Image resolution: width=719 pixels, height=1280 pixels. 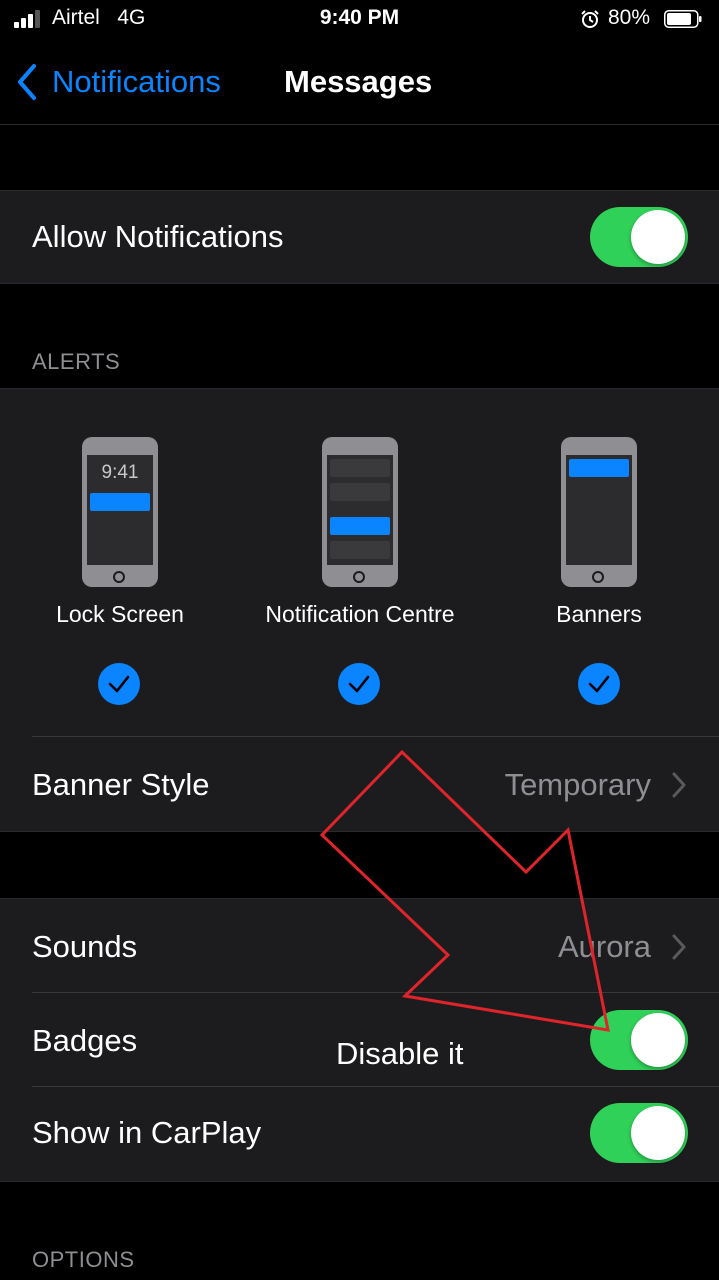 What do you see at coordinates (359, 20) in the screenshot?
I see `status-bar: Airtel 4G 9:40 PM 80%` at bounding box center [359, 20].